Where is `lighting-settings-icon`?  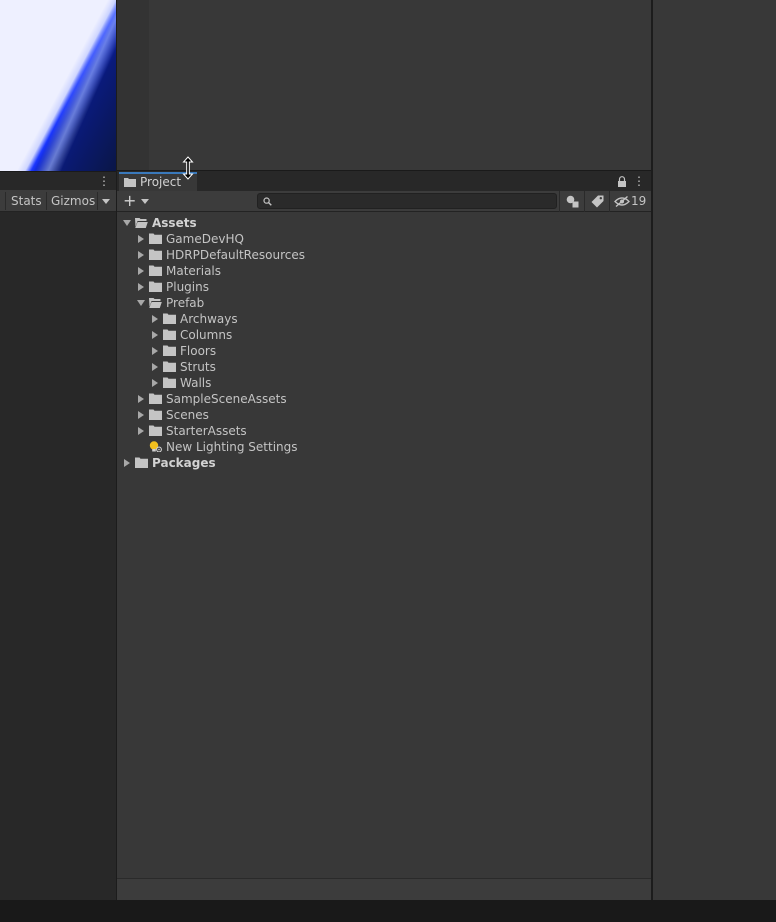
lighting-settings-icon is located at coordinates (155, 446).